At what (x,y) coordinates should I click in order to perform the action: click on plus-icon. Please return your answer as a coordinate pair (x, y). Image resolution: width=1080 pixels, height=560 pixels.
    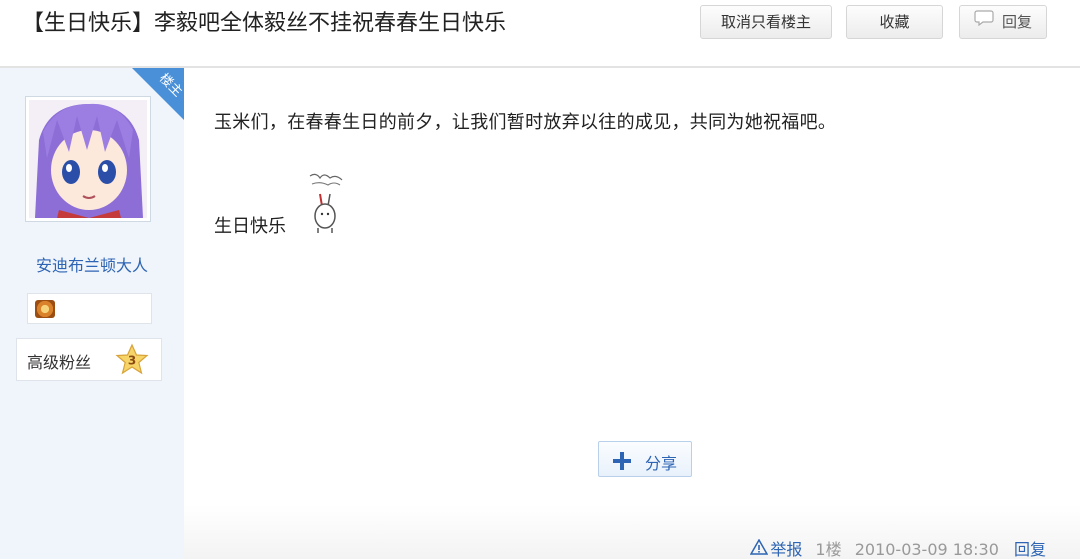
    Looking at the image, I should click on (622, 461).